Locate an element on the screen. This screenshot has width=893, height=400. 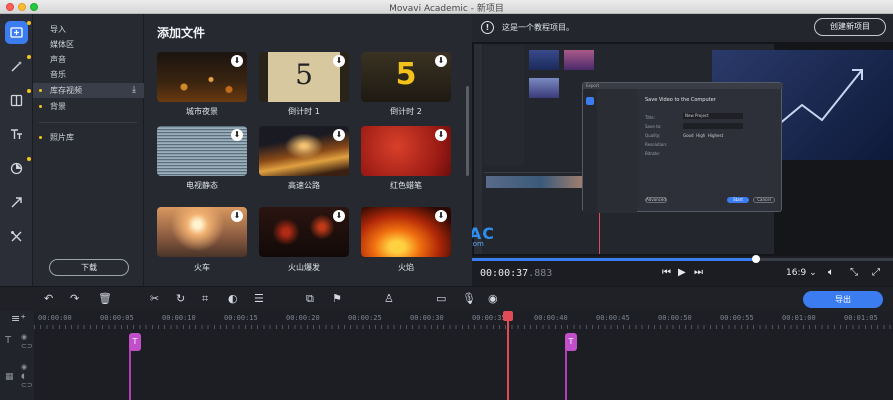
video-track-icon: ▦ is located at coordinates (9, 377).